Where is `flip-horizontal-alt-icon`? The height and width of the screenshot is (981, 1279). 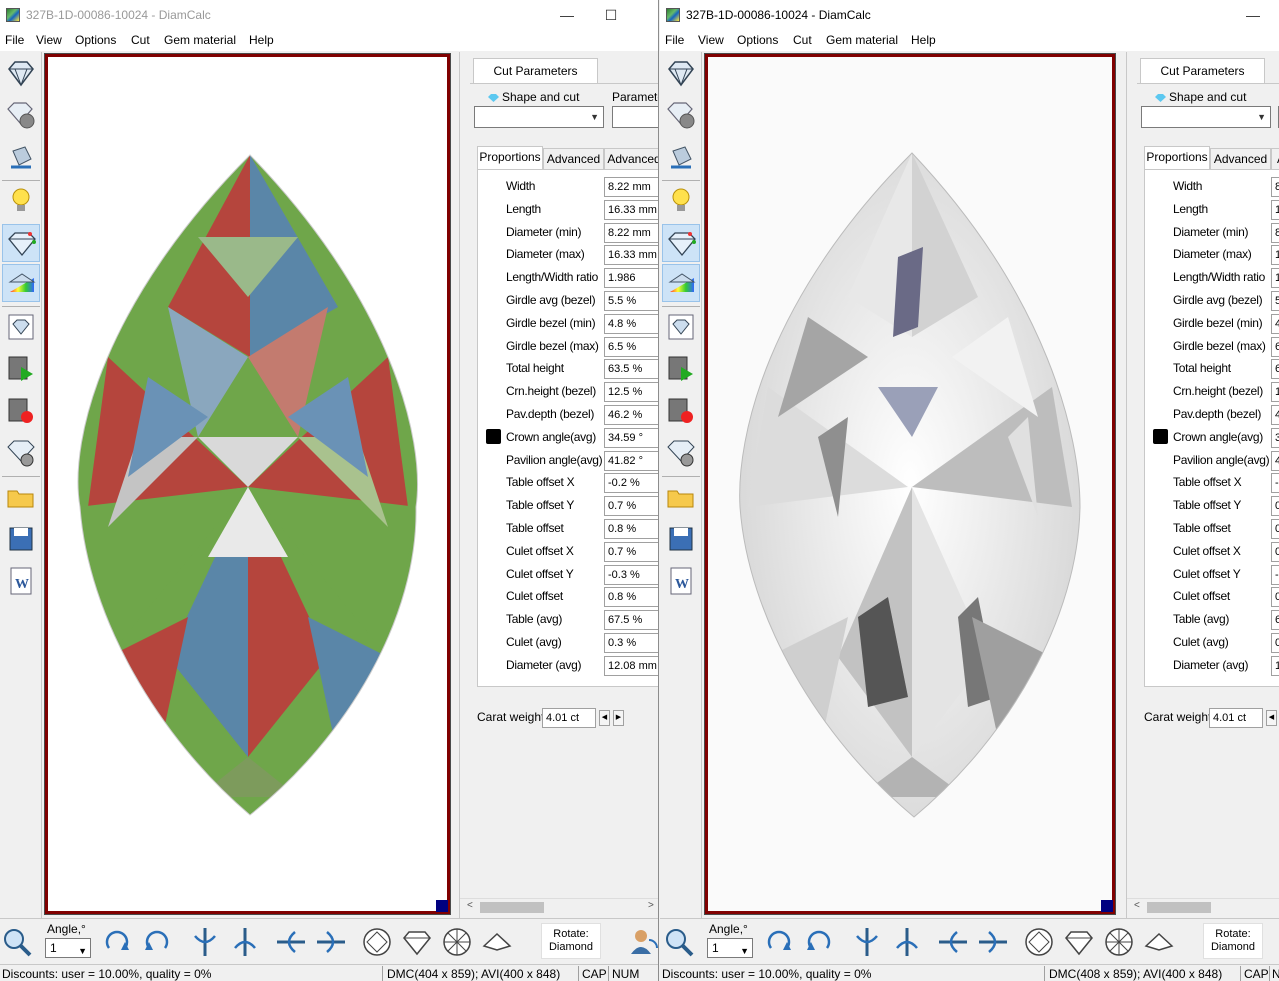
flip-horizontal-alt-icon is located at coordinates (331, 942).